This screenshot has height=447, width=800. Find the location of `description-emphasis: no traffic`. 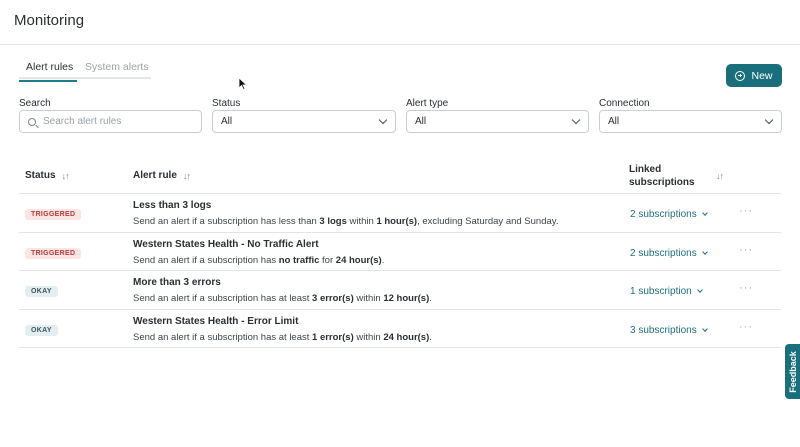

description-emphasis: no traffic is located at coordinates (299, 260).